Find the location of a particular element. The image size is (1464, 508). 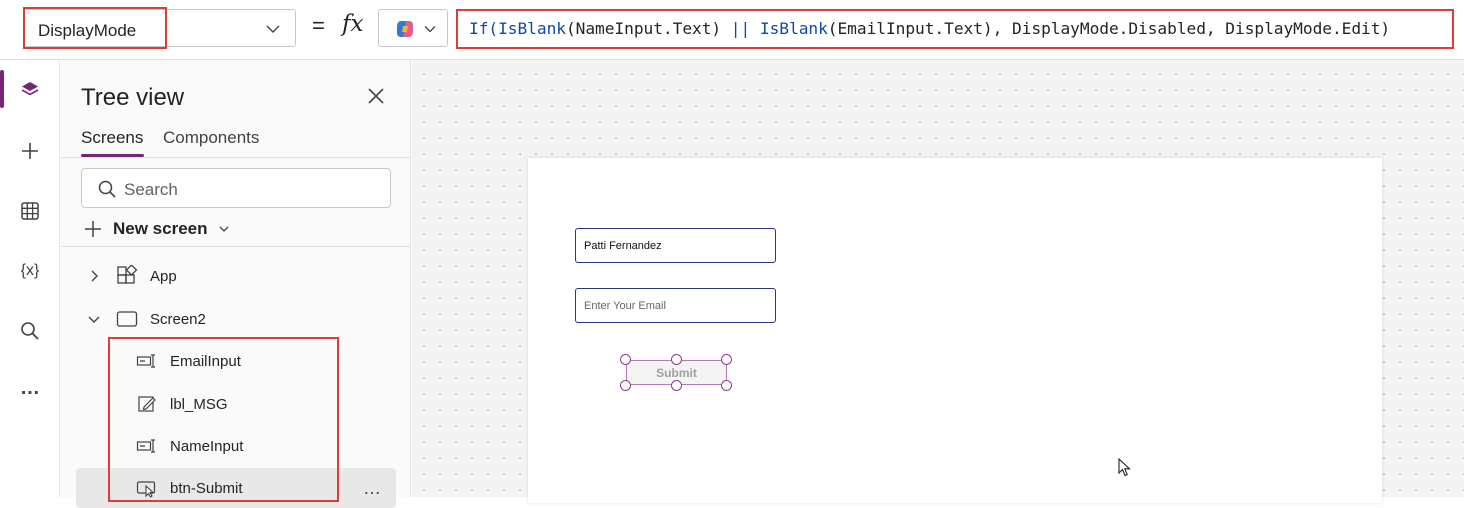

app-icon is located at coordinates (127, 274).